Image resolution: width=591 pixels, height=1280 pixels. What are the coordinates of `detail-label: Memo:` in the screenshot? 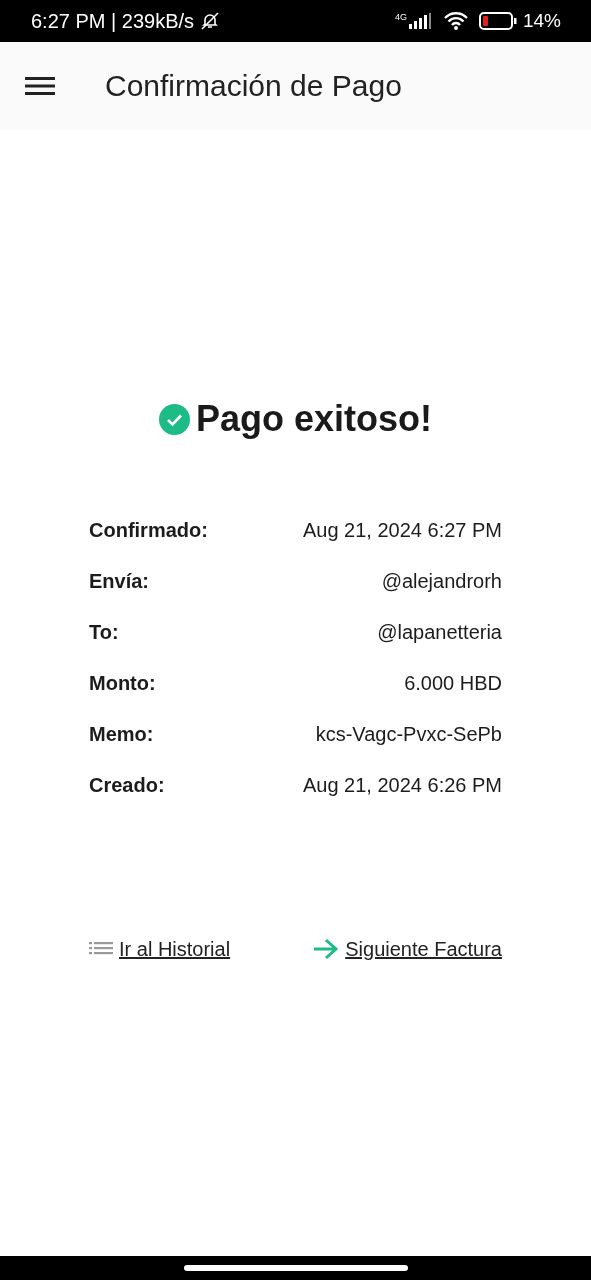 It's located at (121, 734).